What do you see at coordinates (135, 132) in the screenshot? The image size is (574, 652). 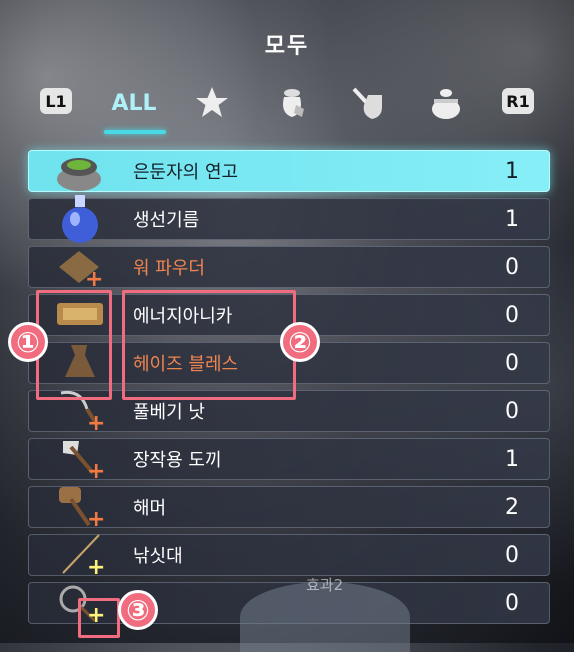 I see `active-tab-indicator` at bounding box center [135, 132].